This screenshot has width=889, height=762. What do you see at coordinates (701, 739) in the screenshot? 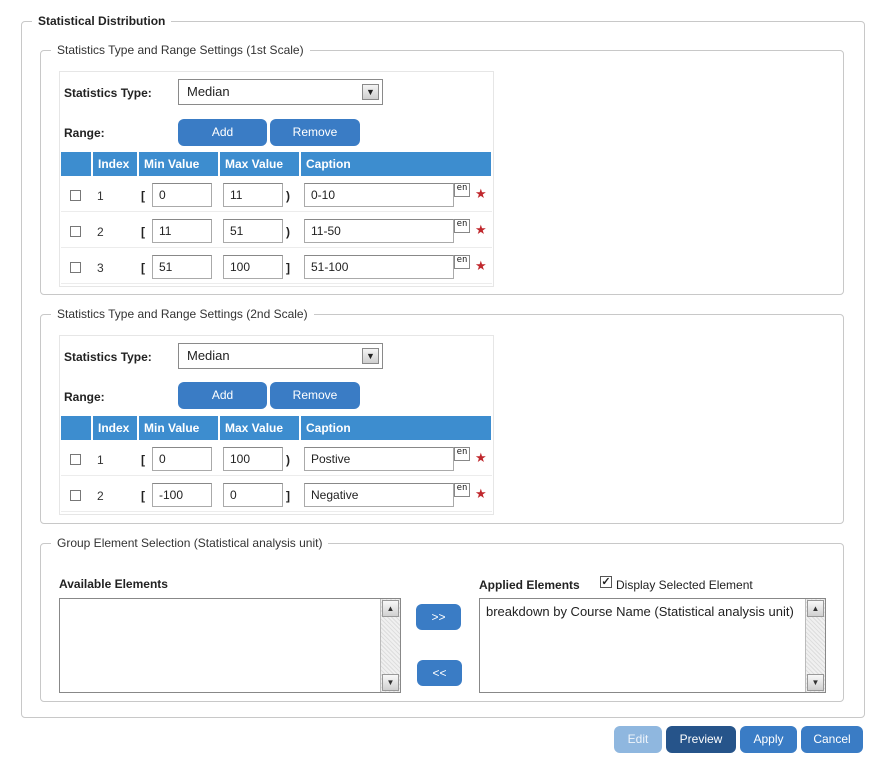
I see `preview-button: Preview` at bounding box center [701, 739].